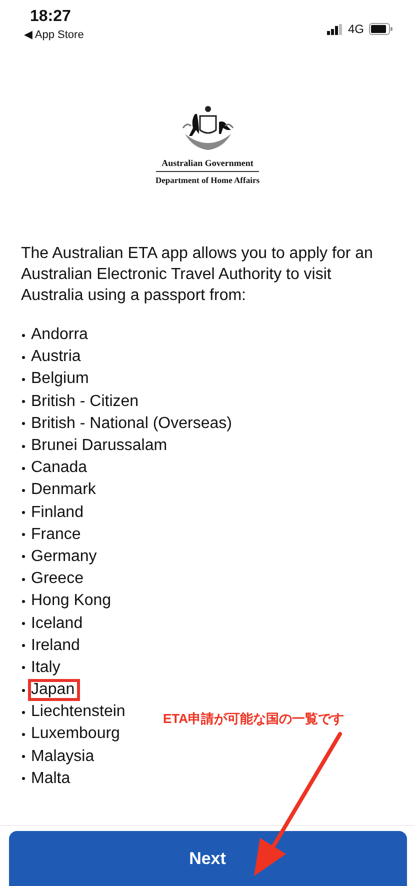  I want to click on back-to-app-store-link: ◀ App Store, so click(54, 34).